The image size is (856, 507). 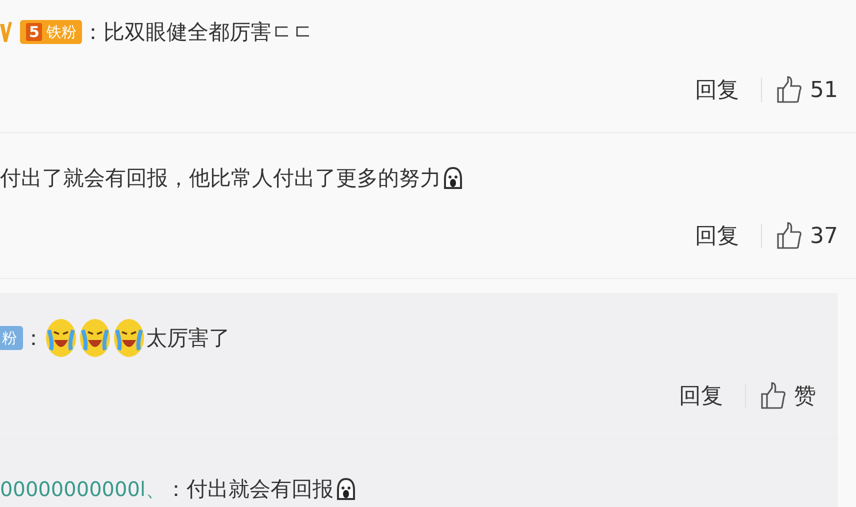 What do you see at coordinates (198, 32) in the screenshot?
I see `comment-text: ：比双眼健全都厉害ㄷㄷ` at bounding box center [198, 32].